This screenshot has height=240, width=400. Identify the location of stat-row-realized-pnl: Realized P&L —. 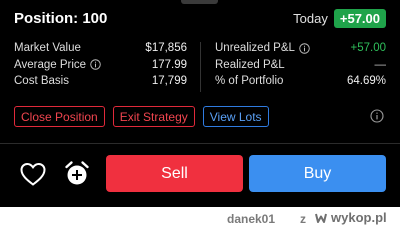
(300, 65).